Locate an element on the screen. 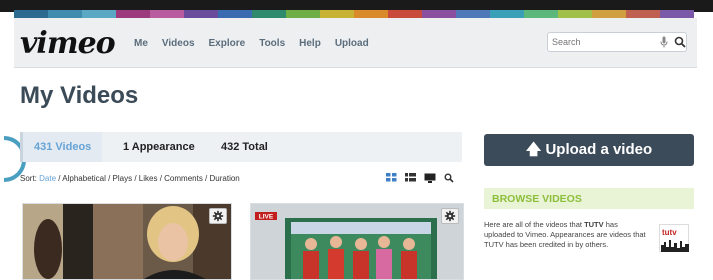  browse-videos-header: BROWSE VIDEOS is located at coordinates (589, 198).